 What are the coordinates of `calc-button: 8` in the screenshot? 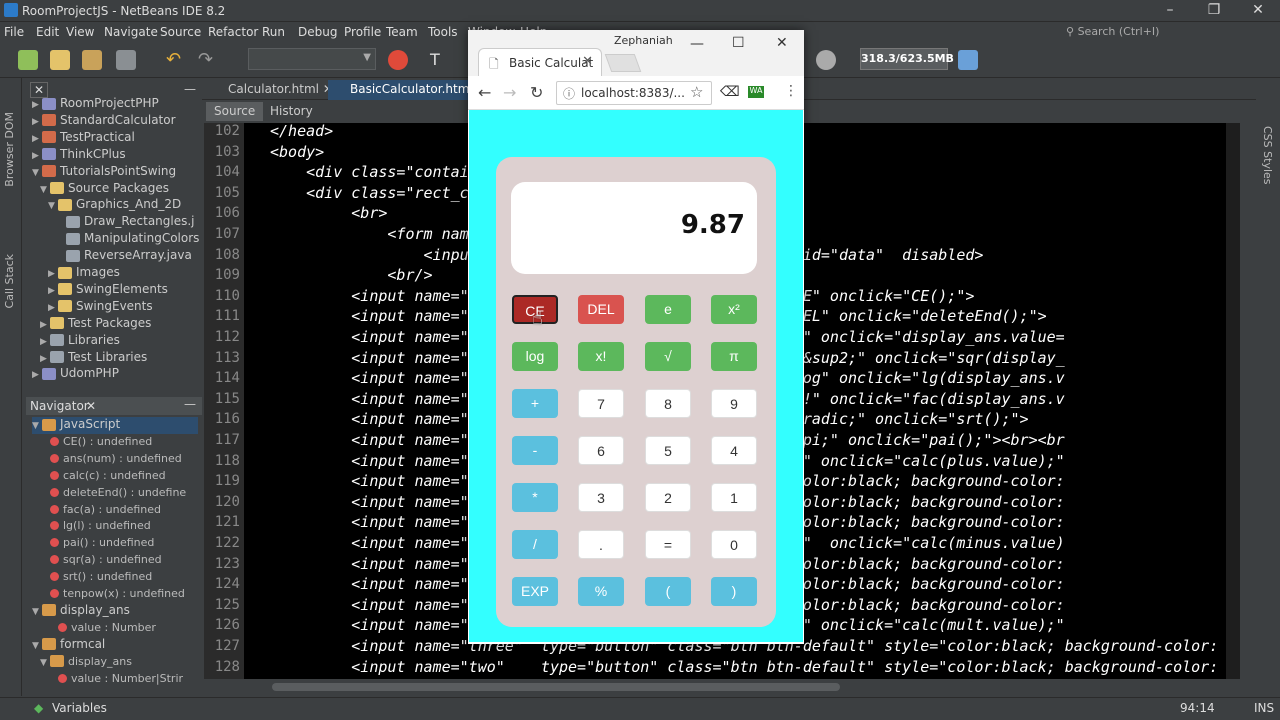 It's located at (668, 403).